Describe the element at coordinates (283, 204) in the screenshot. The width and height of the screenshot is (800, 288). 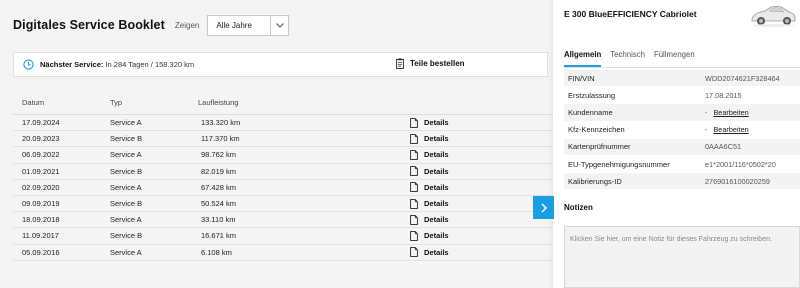
I see `table-row: 09.09.2019 Service B 50.524 km Details` at that location.